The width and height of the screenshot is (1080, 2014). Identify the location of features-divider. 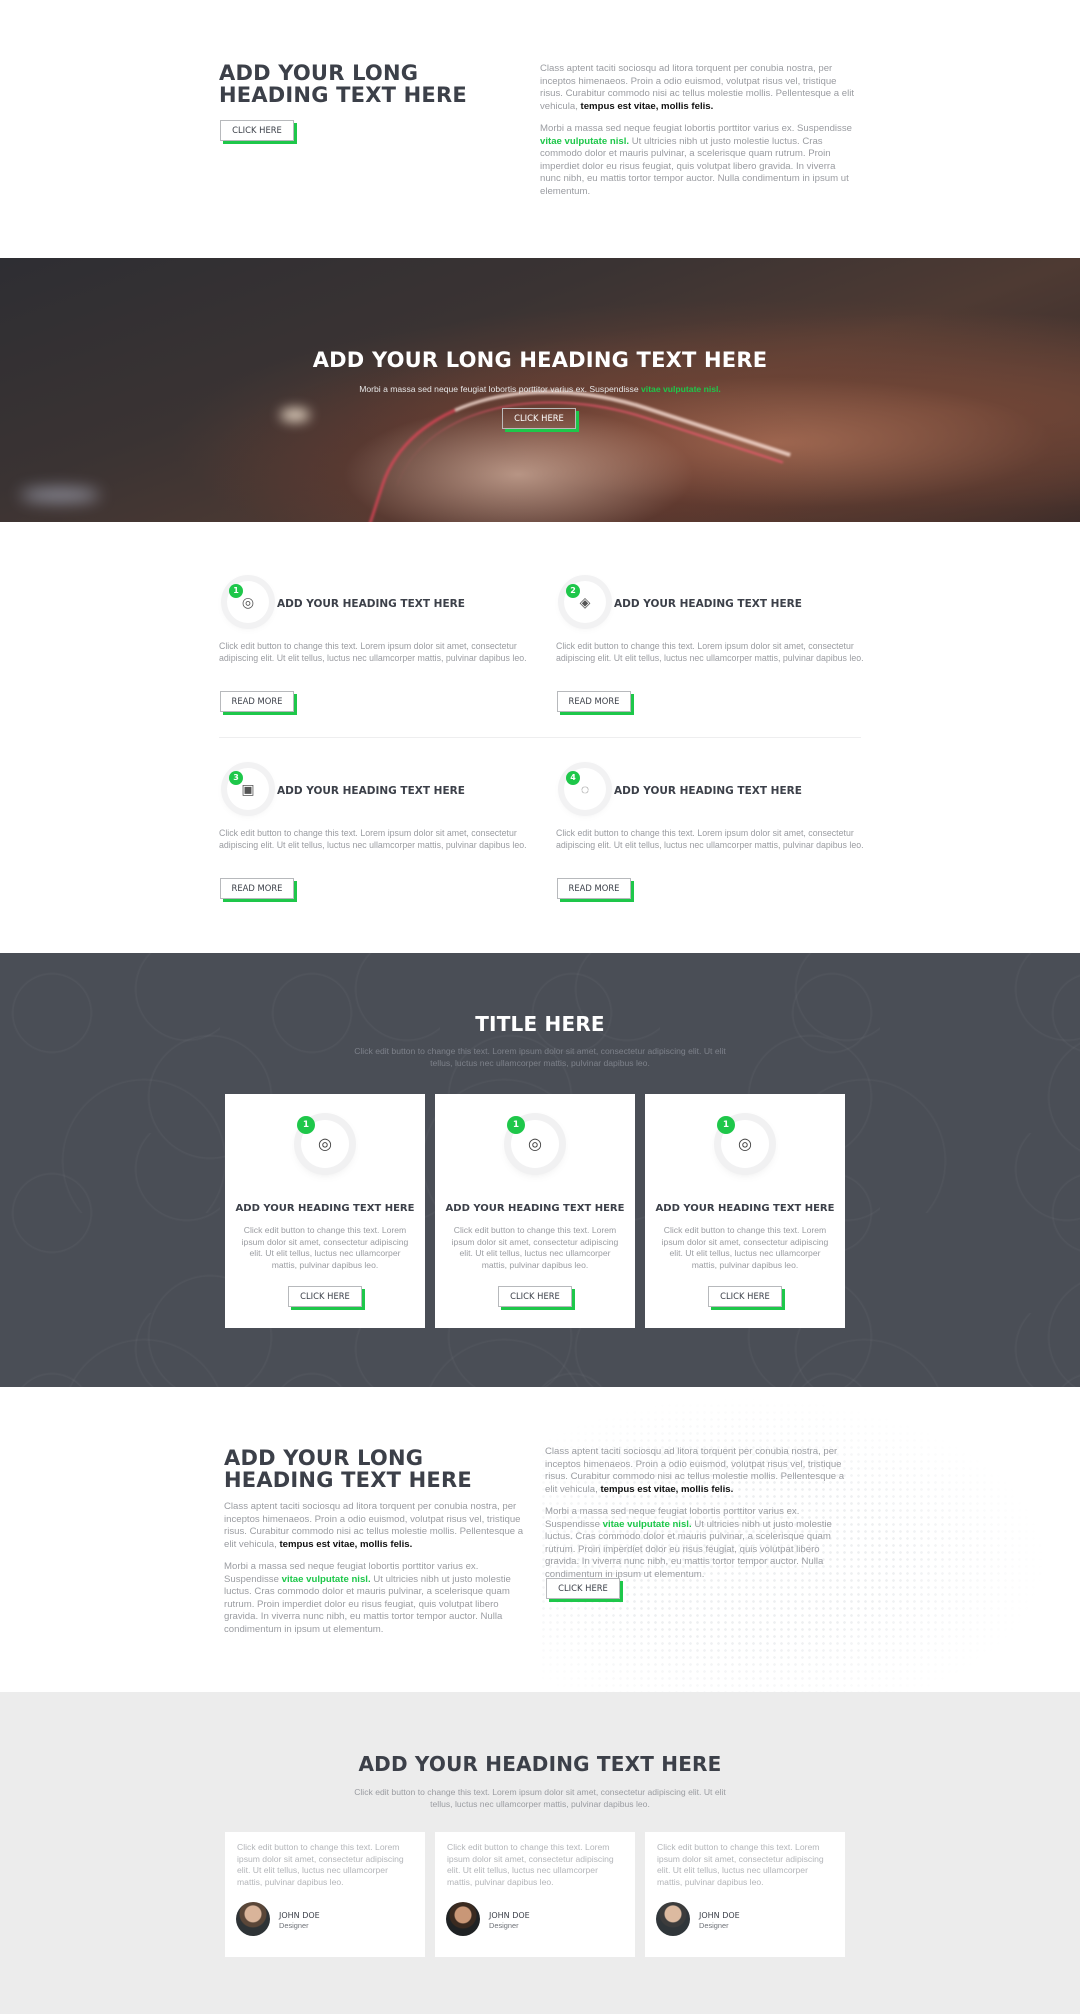
(540, 737).